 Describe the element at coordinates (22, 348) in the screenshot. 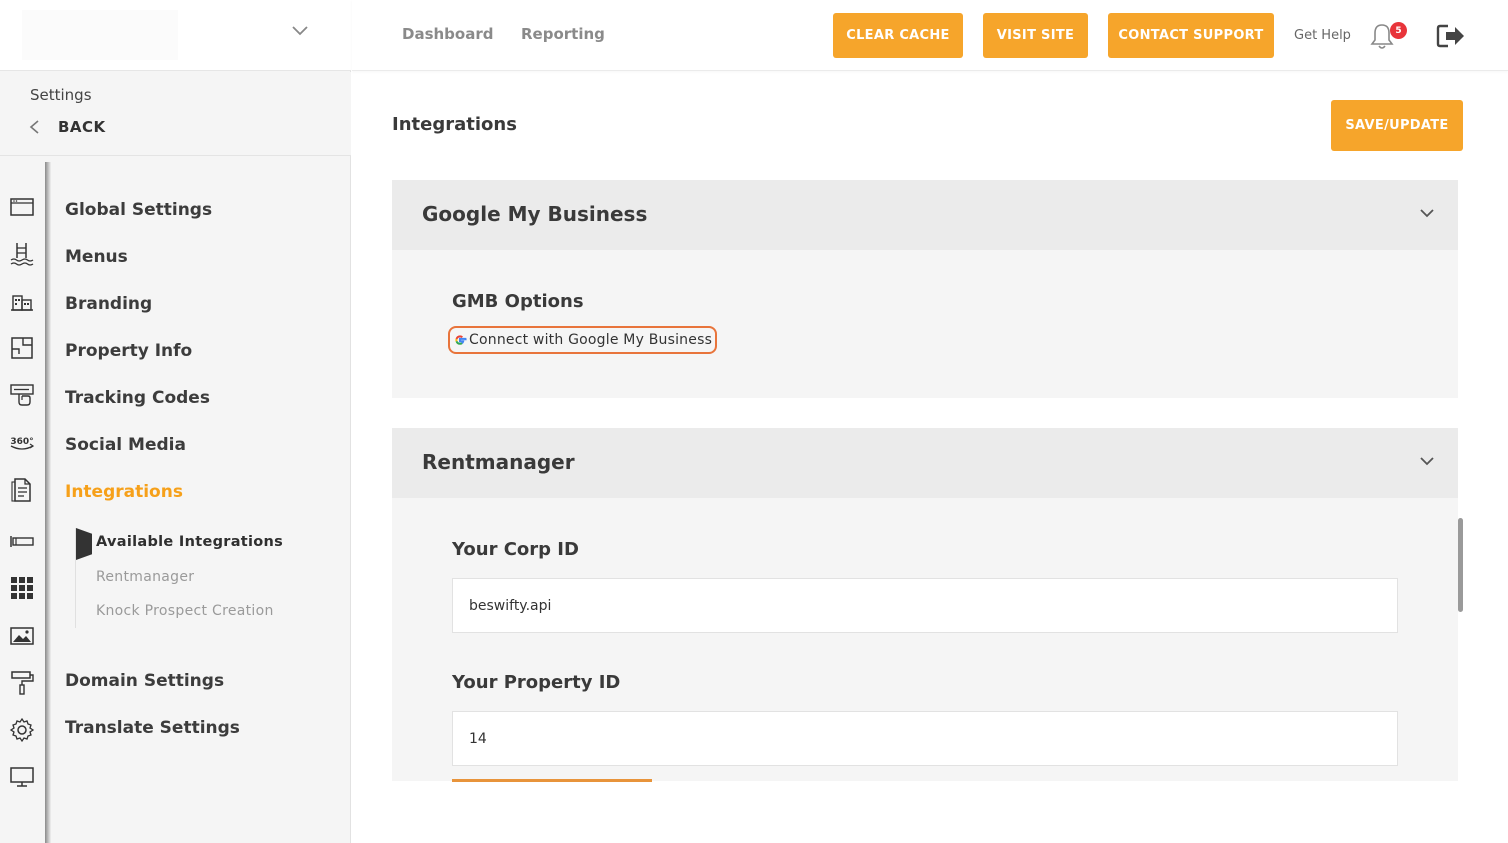

I see `floorplan-icon` at that location.